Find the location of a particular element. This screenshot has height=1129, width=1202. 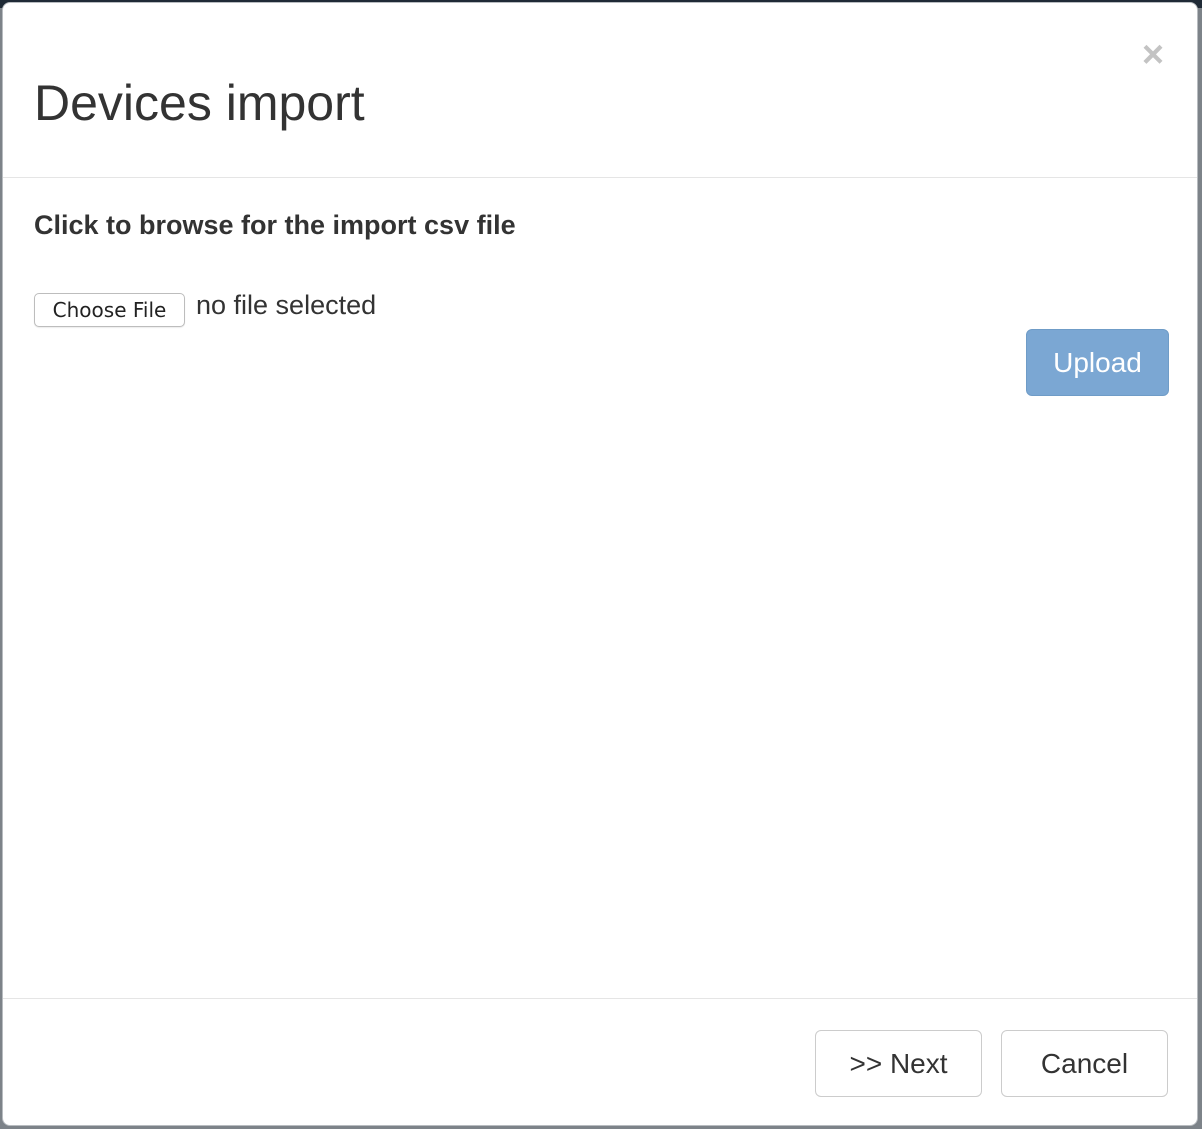

import-instruction: Click to browse for the import csv file is located at coordinates (275, 225).